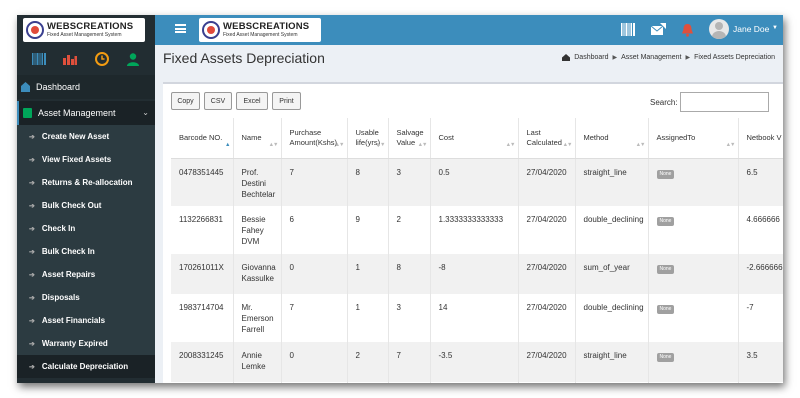  I want to click on cell-method: straight_line, so click(611, 182).